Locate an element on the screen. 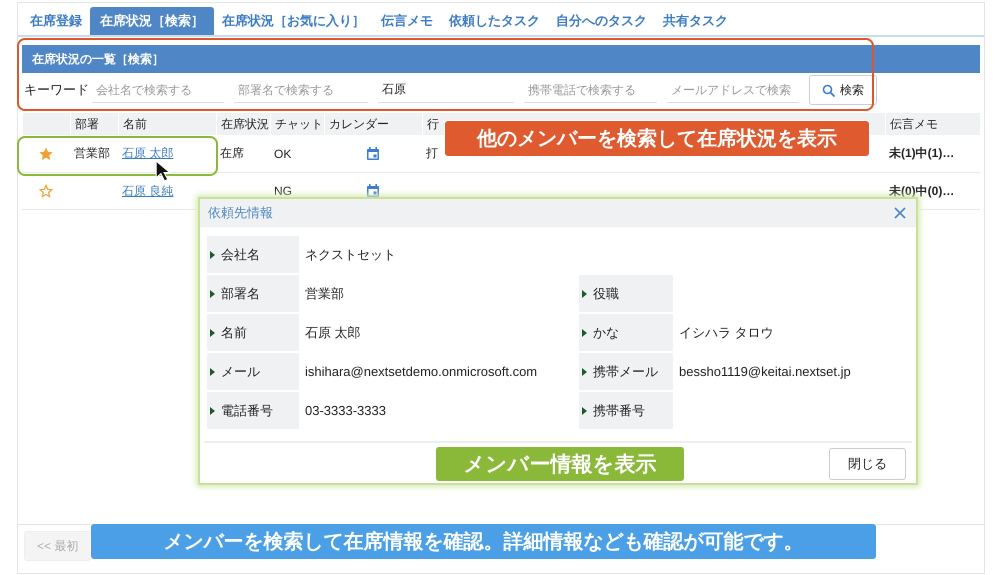 Image resolution: width=1000 pixels, height=575 pixels. callout-label: 他のメンバーを検索して在席状況を表示 is located at coordinates (657, 138).